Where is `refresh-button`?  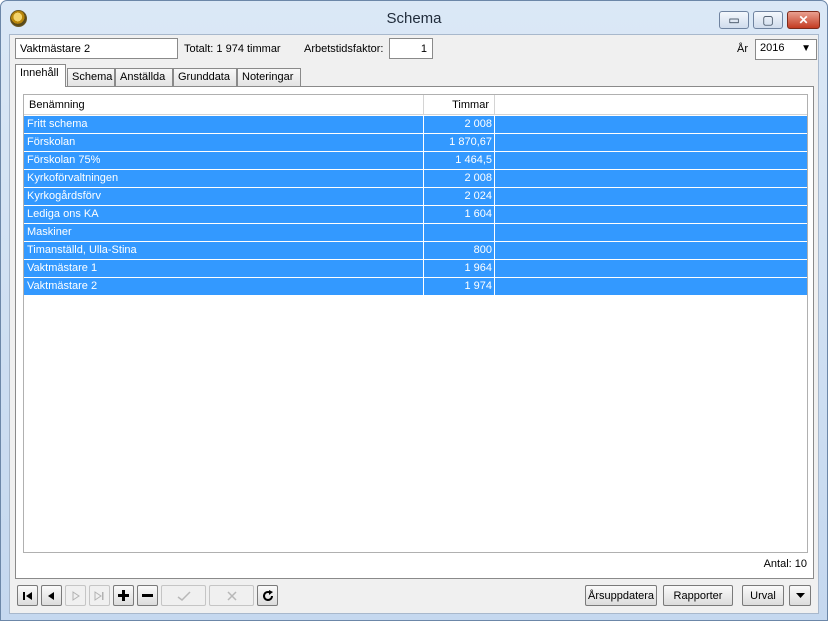 refresh-button is located at coordinates (267, 595).